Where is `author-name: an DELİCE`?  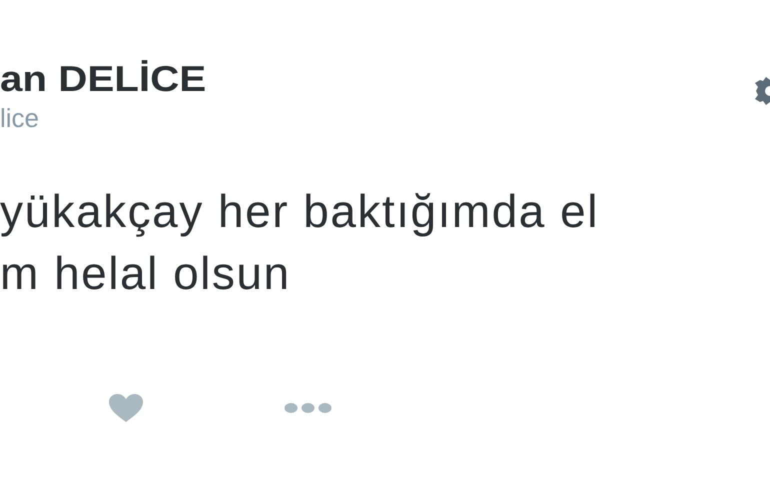
author-name: an DELİCE is located at coordinates (103, 79).